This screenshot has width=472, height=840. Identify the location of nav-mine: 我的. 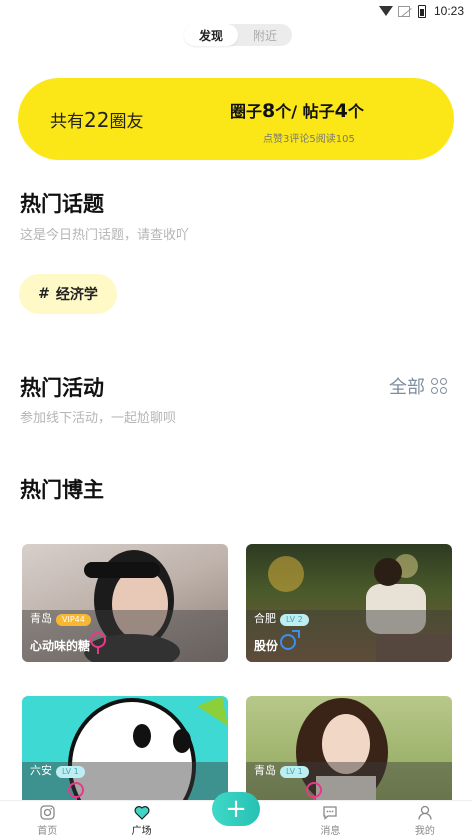
(425, 820).